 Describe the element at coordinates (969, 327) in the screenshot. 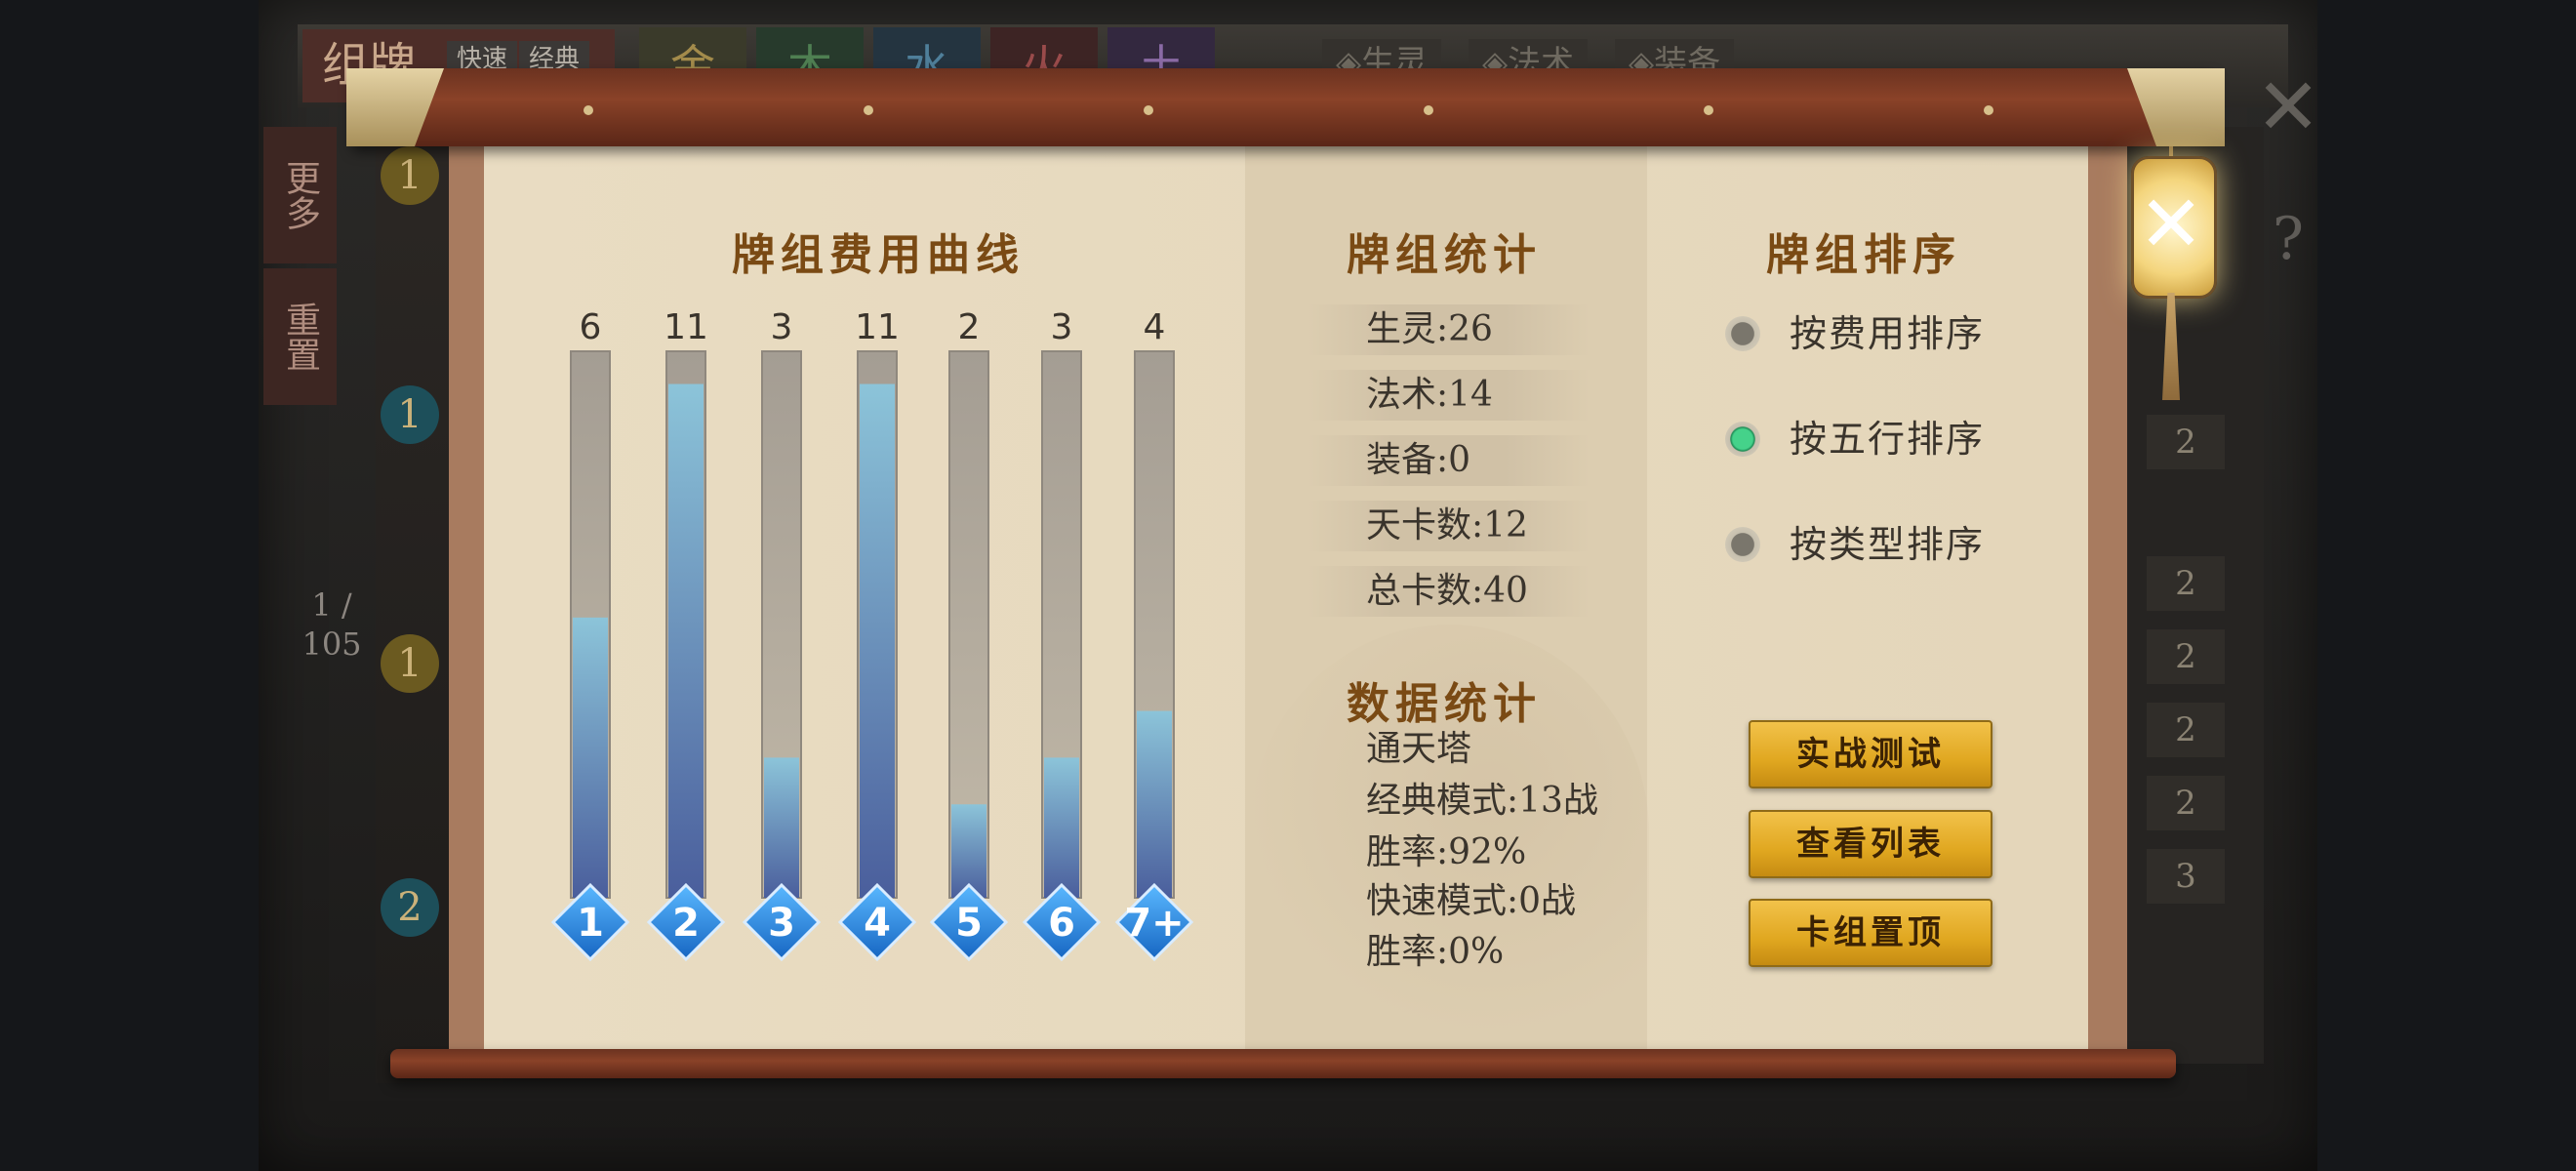

I see `bar-count-label: 2` at that location.